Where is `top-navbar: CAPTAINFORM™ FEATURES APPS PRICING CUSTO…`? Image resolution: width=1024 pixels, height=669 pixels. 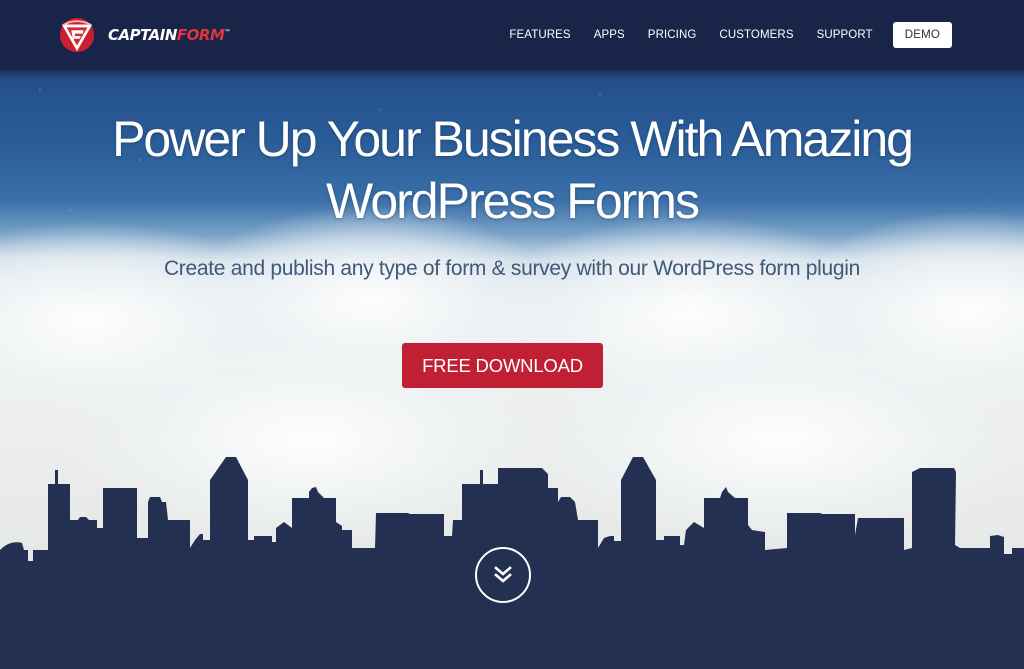
top-navbar: CAPTAINFORM™ FEATURES APPS PRICING CUSTO… is located at coordinates (512, 35).